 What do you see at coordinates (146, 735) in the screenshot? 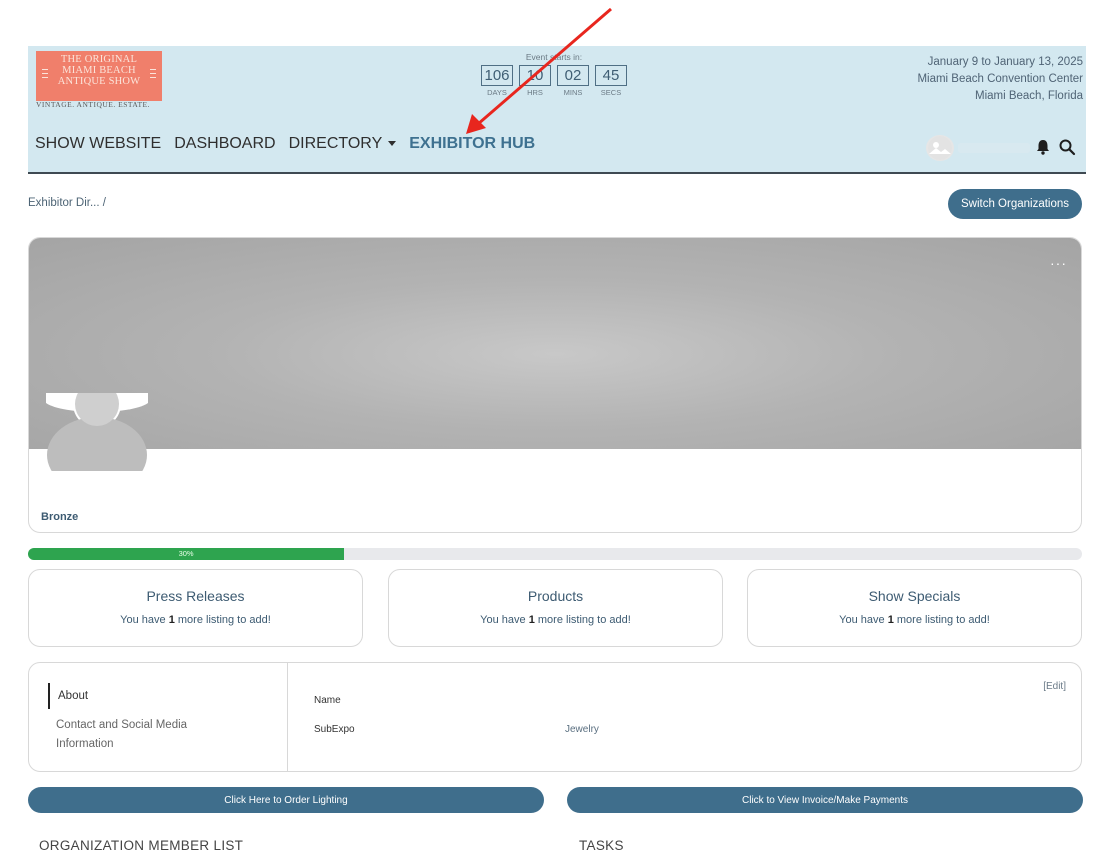
I see `tab-contact-social: Contact and Social Media Information` at bounding box center [146, 735].